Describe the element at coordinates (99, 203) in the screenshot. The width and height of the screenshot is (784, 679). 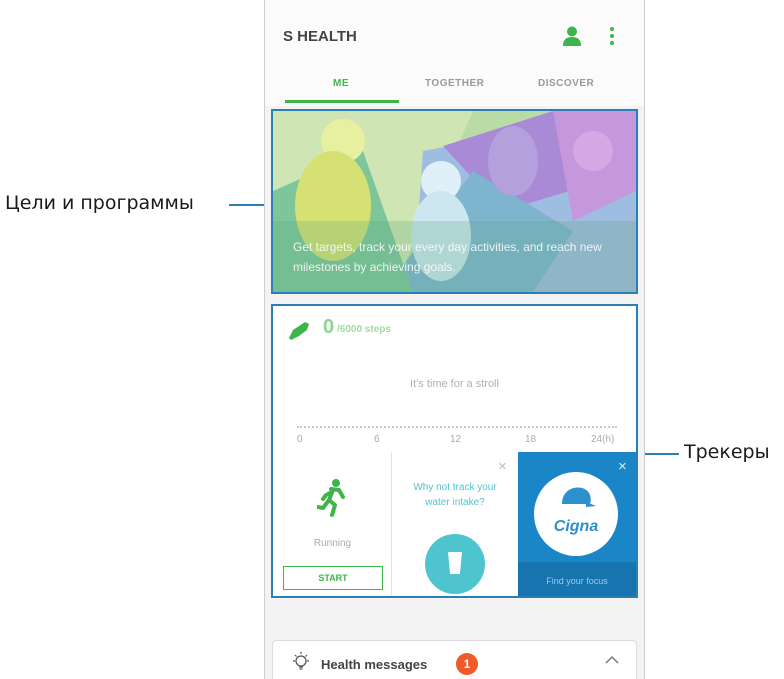
I see `callout-goals: Цели и программы` at that location.